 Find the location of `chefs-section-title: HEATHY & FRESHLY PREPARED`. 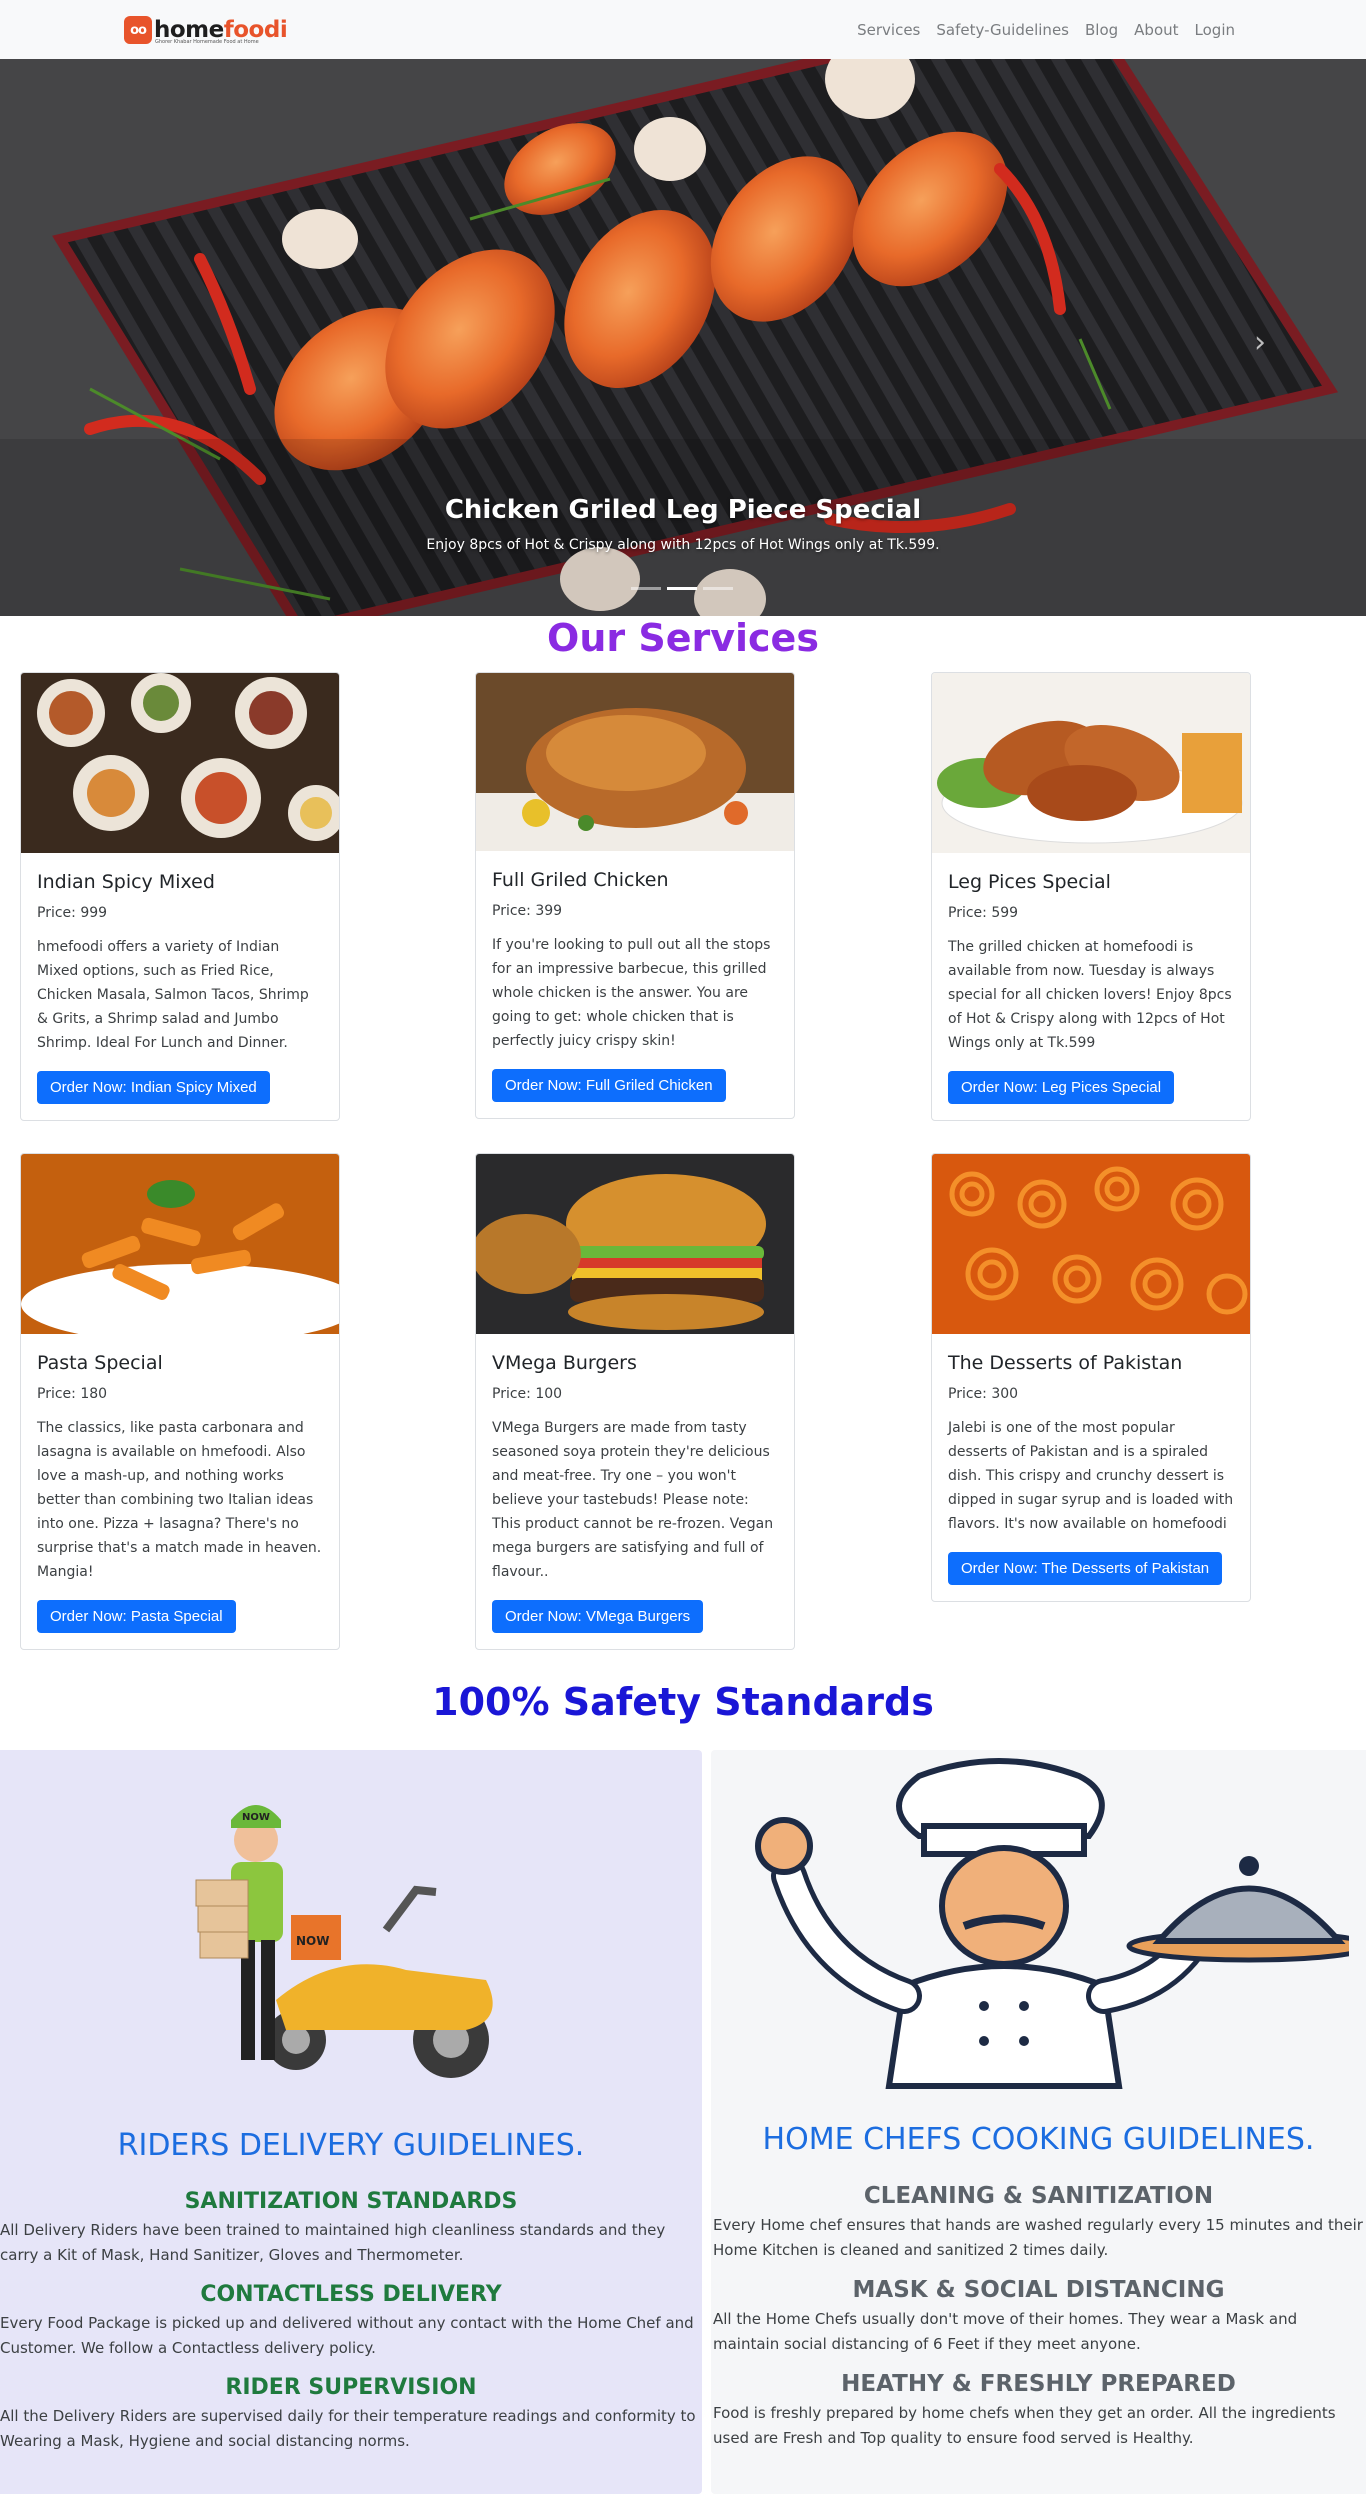

chefs-section-title: HEATHY & FRESHLY PREPARED is located at coordinates (1038, 2384).